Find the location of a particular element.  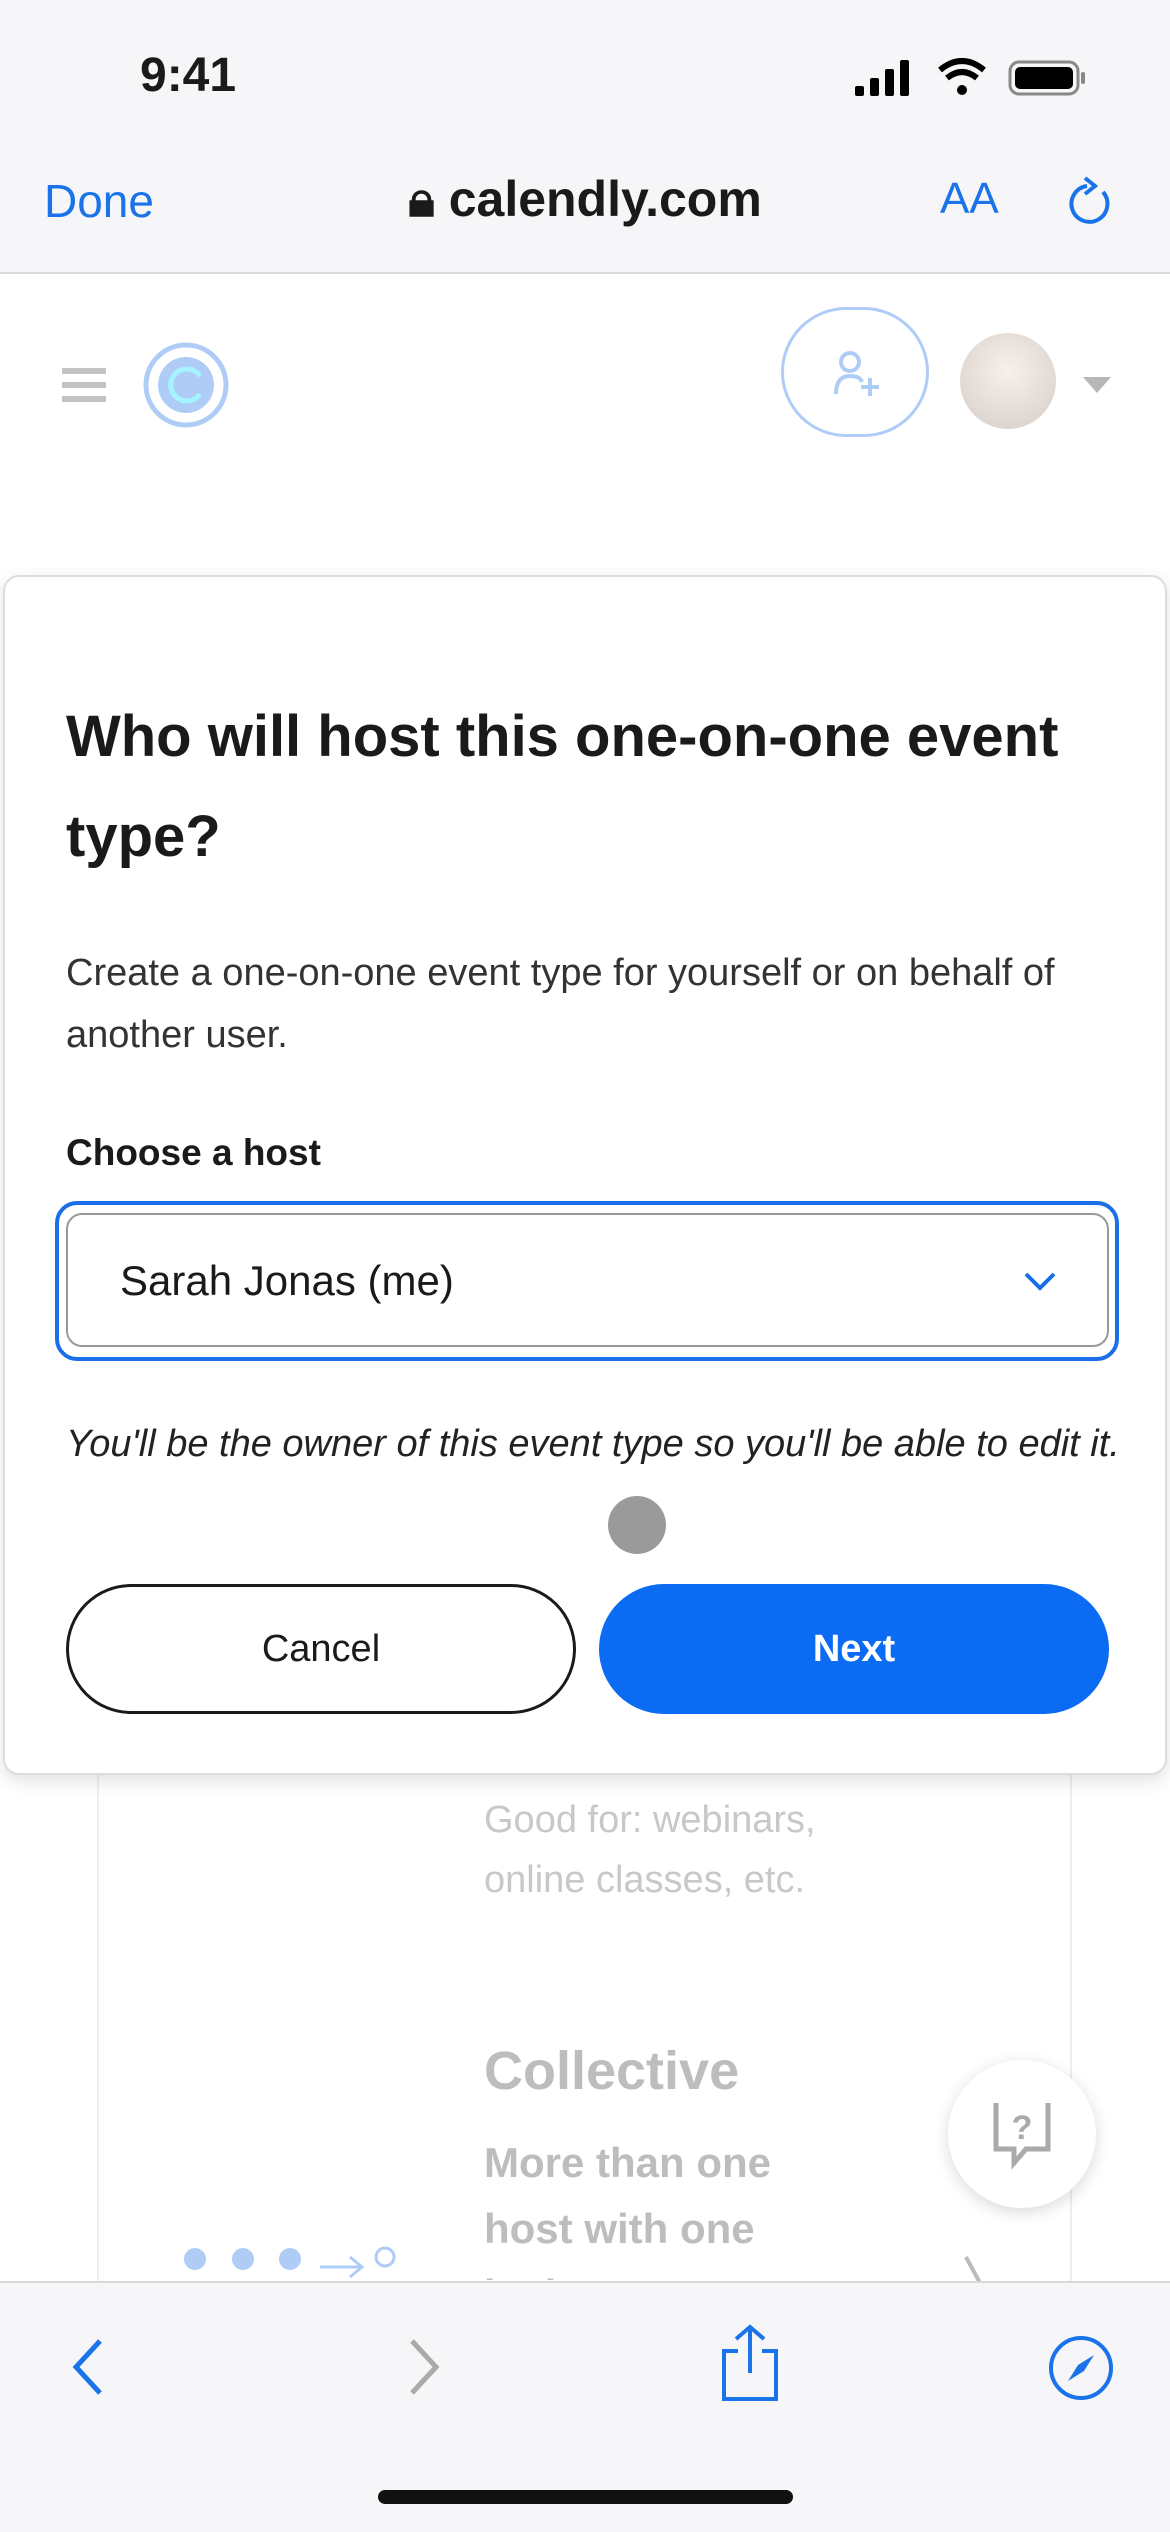

help-chat-icon: ? is located at coordinates (1022, 2136).